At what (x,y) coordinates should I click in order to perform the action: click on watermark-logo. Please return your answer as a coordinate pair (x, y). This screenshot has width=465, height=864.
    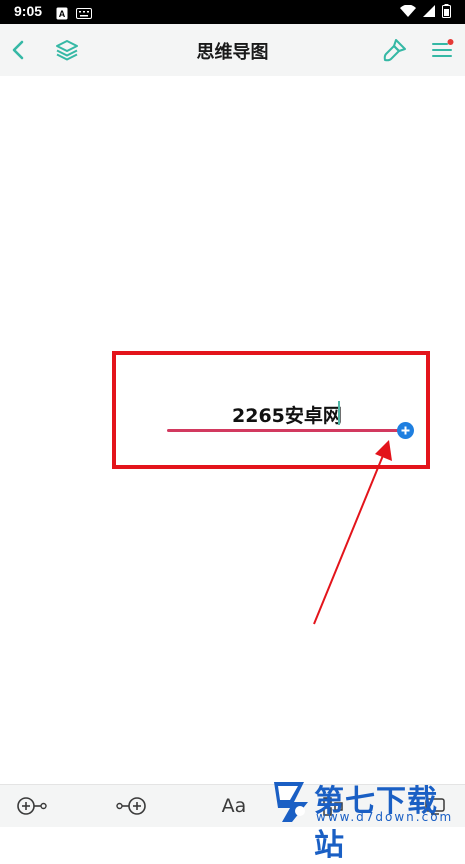
    Looking at the image, I should click on (291, 802).